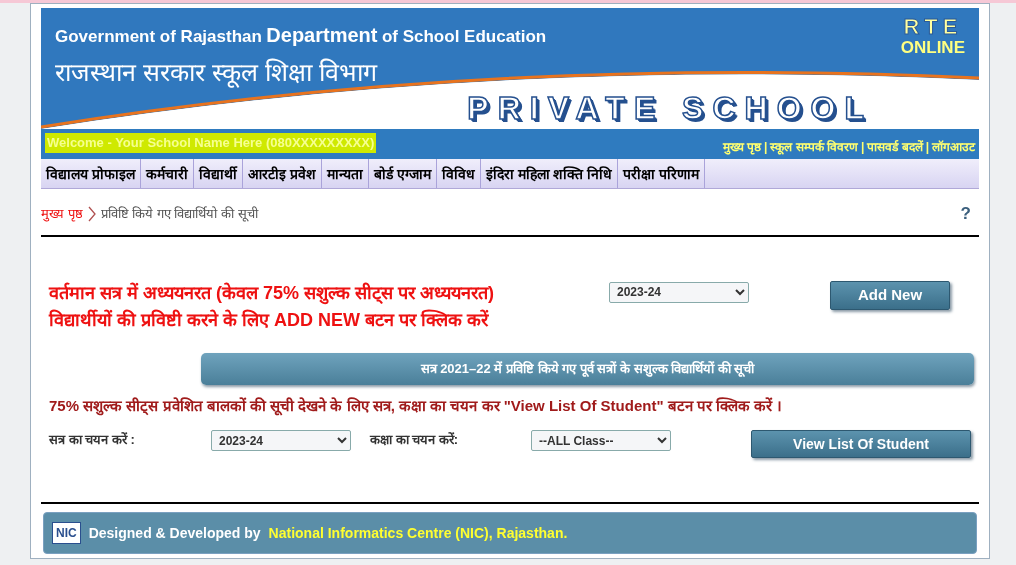 Image resolution: width=1016 pixels, height=565 pixels. I want to click on menu-item: विविध, so click(458, 173).